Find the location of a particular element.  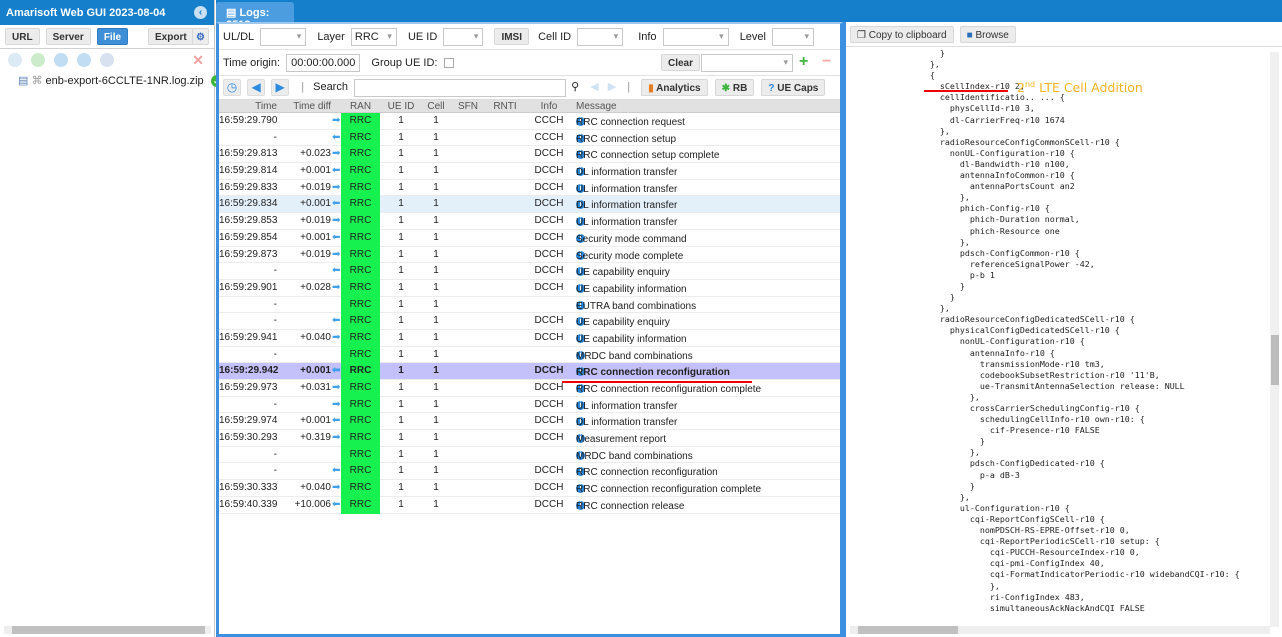

layer-select: RRC is located at coordinates (373, 37).